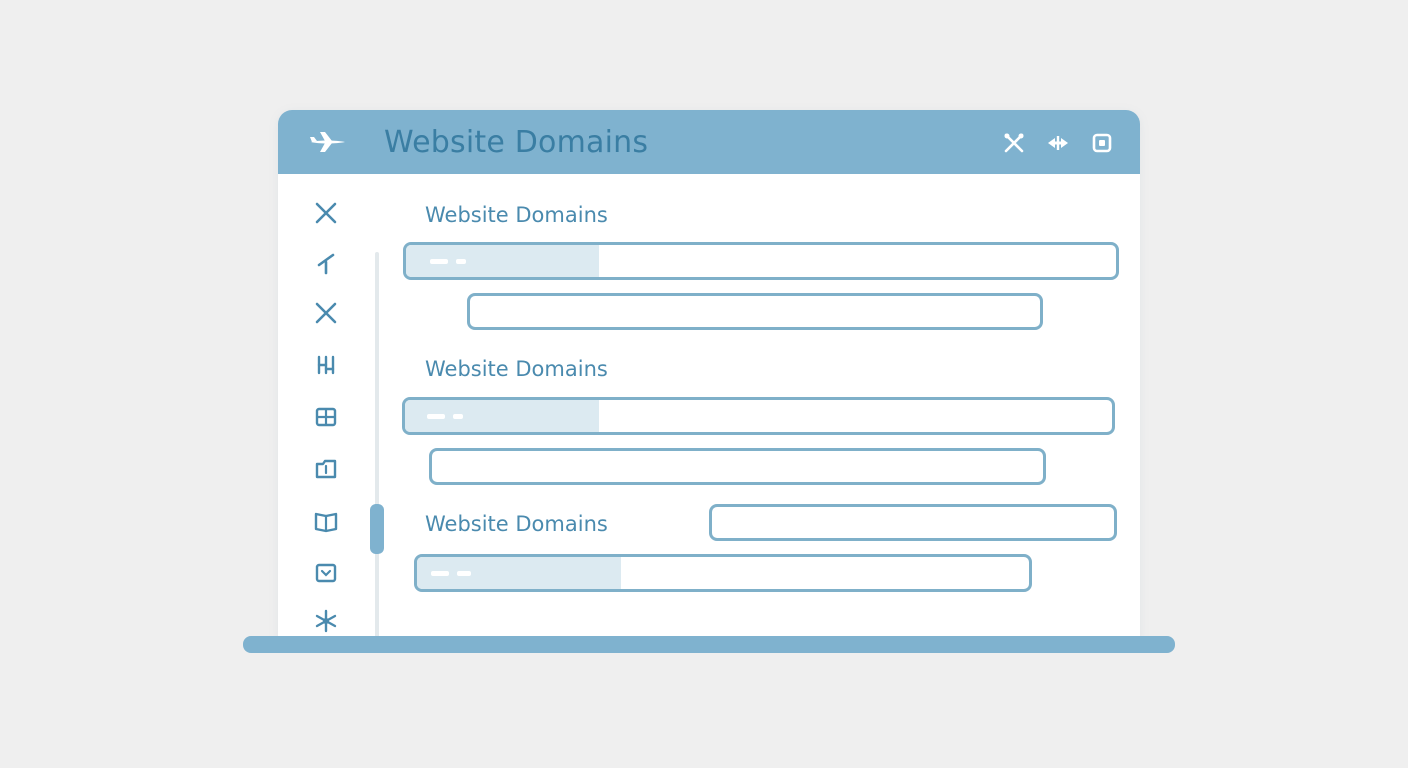 The height and width of the screenshot is (768, 1408). I want to click on scrollbar-track, so click(377, 446).